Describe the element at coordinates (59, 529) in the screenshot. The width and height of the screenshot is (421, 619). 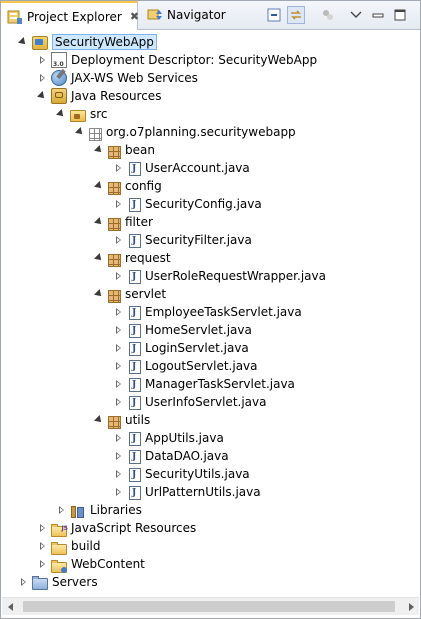
I see `javascript-resources-icon` at that location.